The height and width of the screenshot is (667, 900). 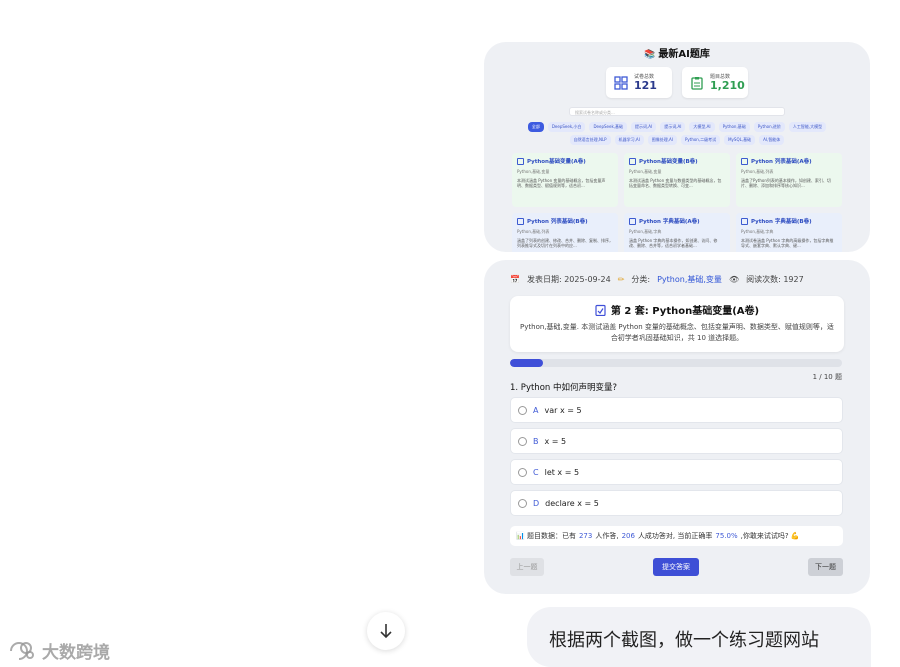 What do you see at coordinates (645, 85) in the screenshot?
I see `stat-value: 121` at bounding box center [645, 85].